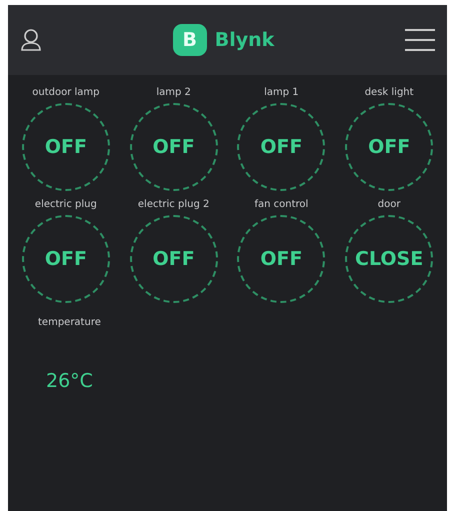 The image size is (451, 511). Describe the element at coordinates (65, 93) in the screenshot. I see `widget-label: outdoor lamp` at that location.